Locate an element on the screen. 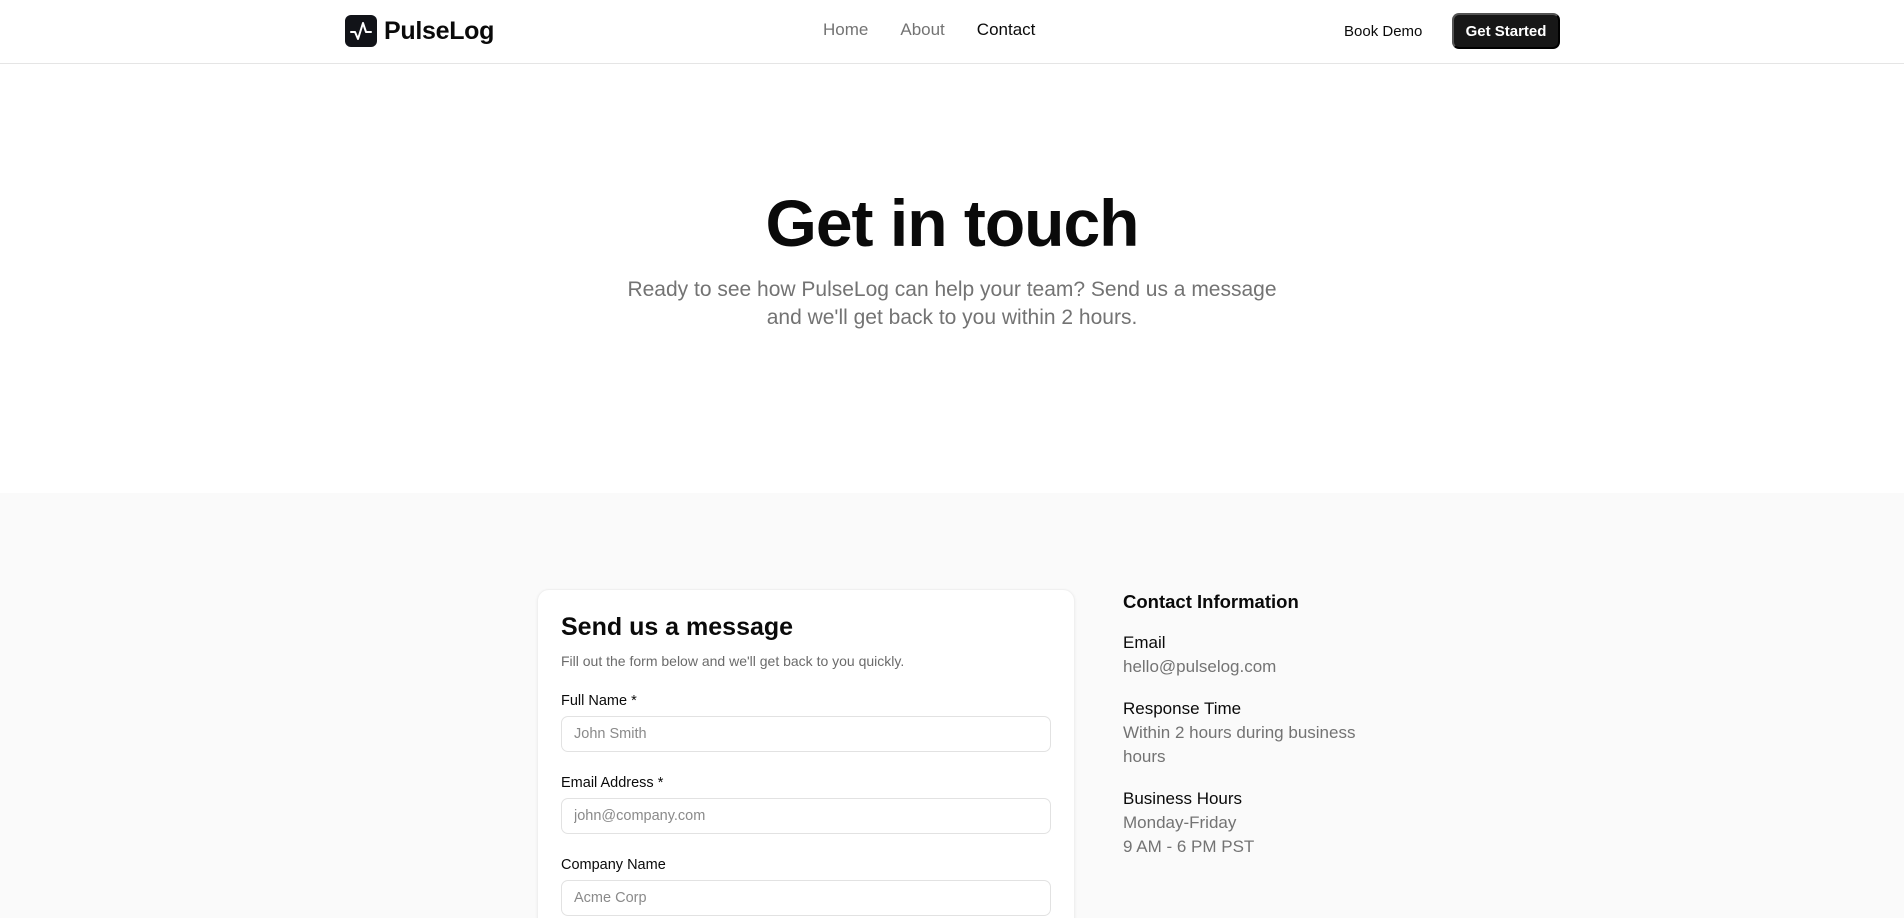  brand-logo: PulseLog is located at coordinates (419, 31).